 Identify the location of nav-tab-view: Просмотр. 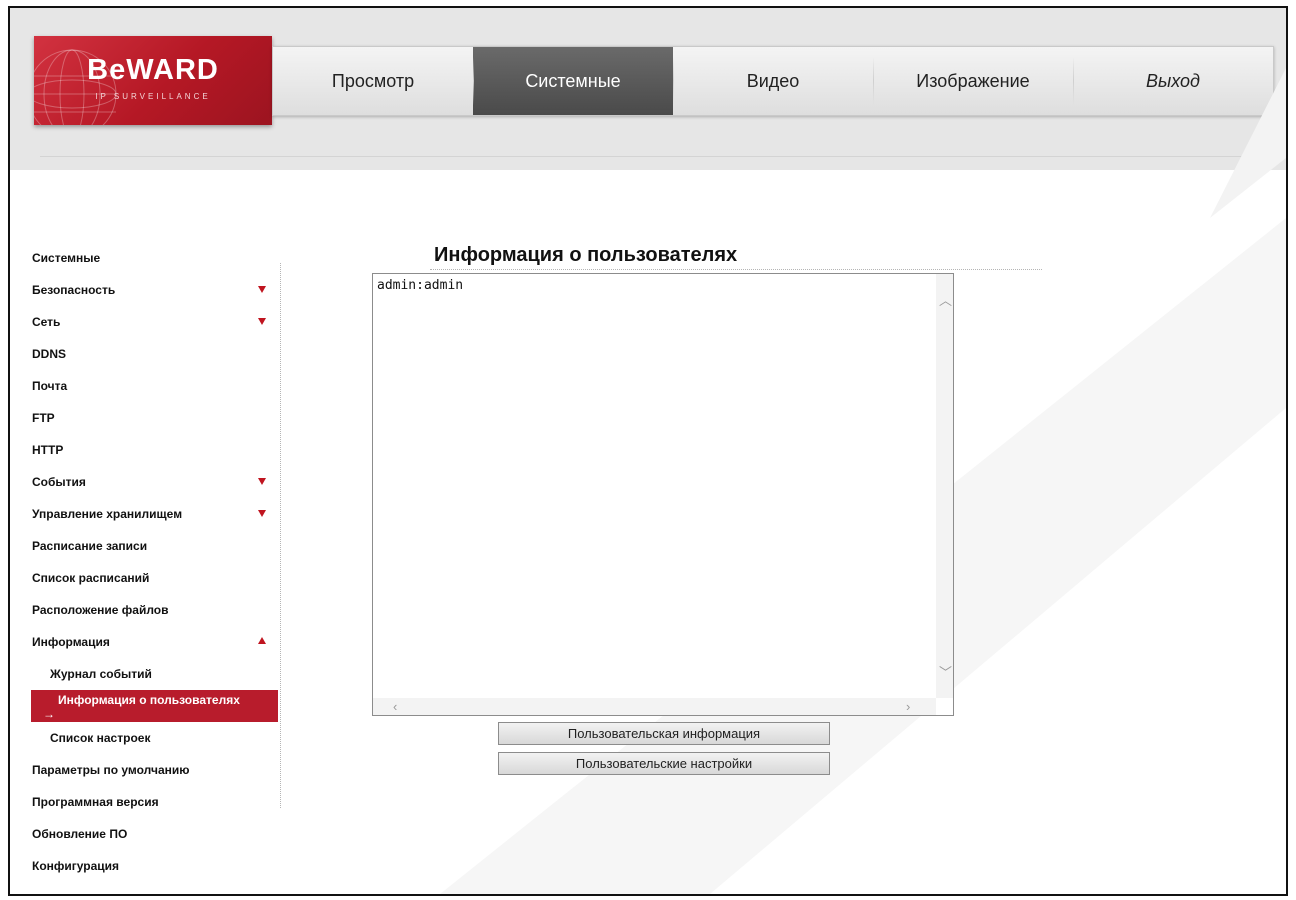
(373, 81).